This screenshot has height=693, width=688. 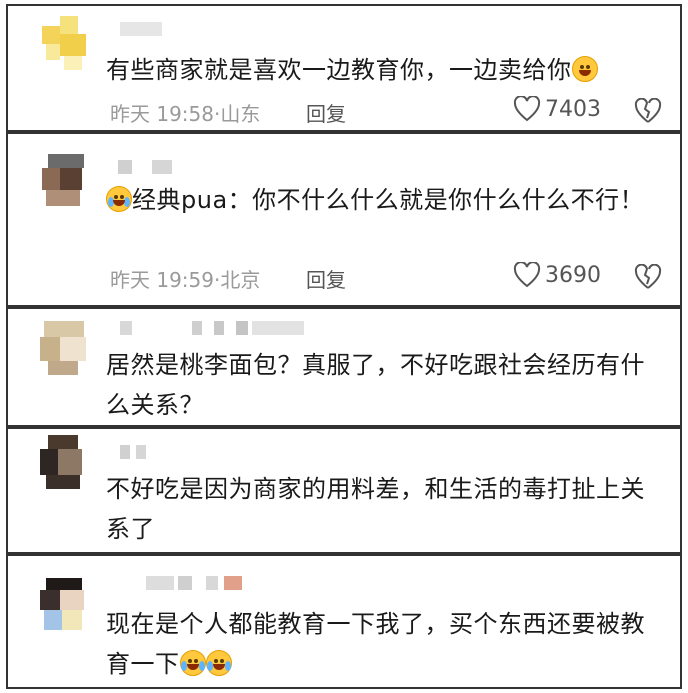 I want to click on comment-meta: 昨天 19:59·北京, so click(x=185, y=280).